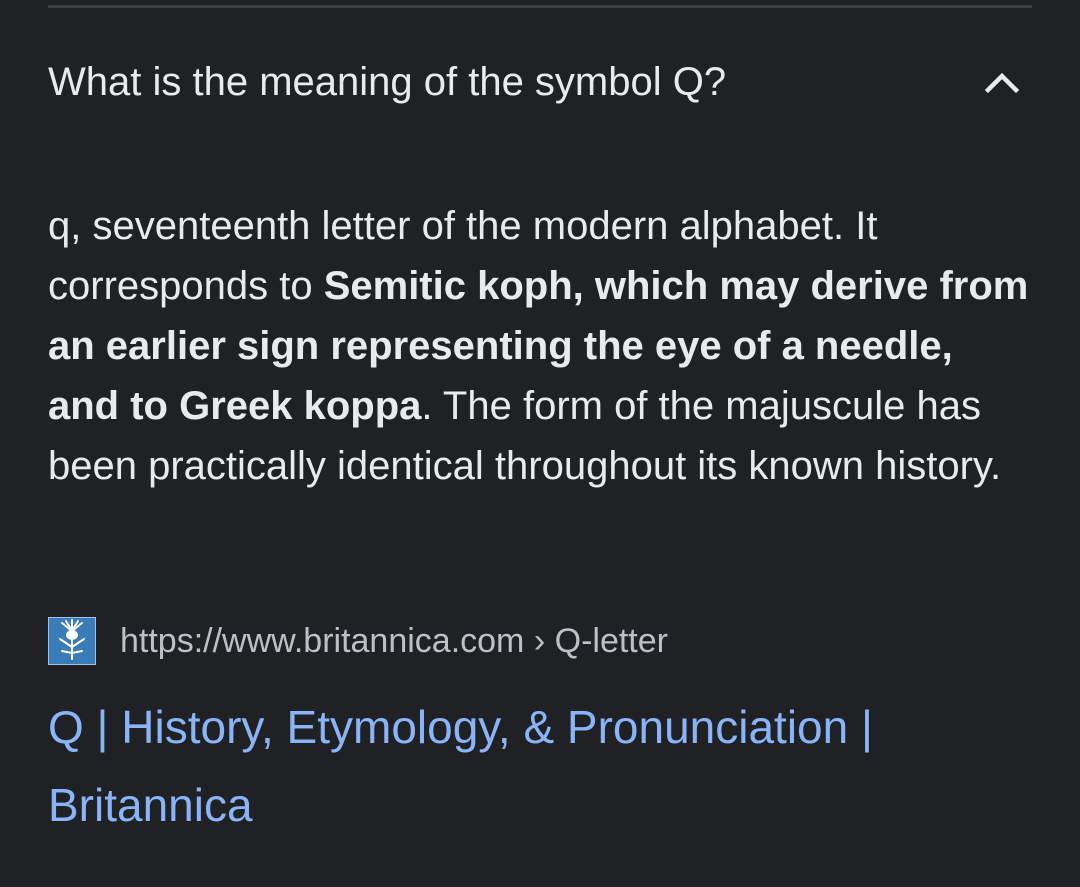 Image resolution: width=1080 pixels, height=887 pixels. Describe the element at coordinates (387, 82) in the screenshot. I see `faq-question-text: What is the meaning of the symbol Q?` at that location.